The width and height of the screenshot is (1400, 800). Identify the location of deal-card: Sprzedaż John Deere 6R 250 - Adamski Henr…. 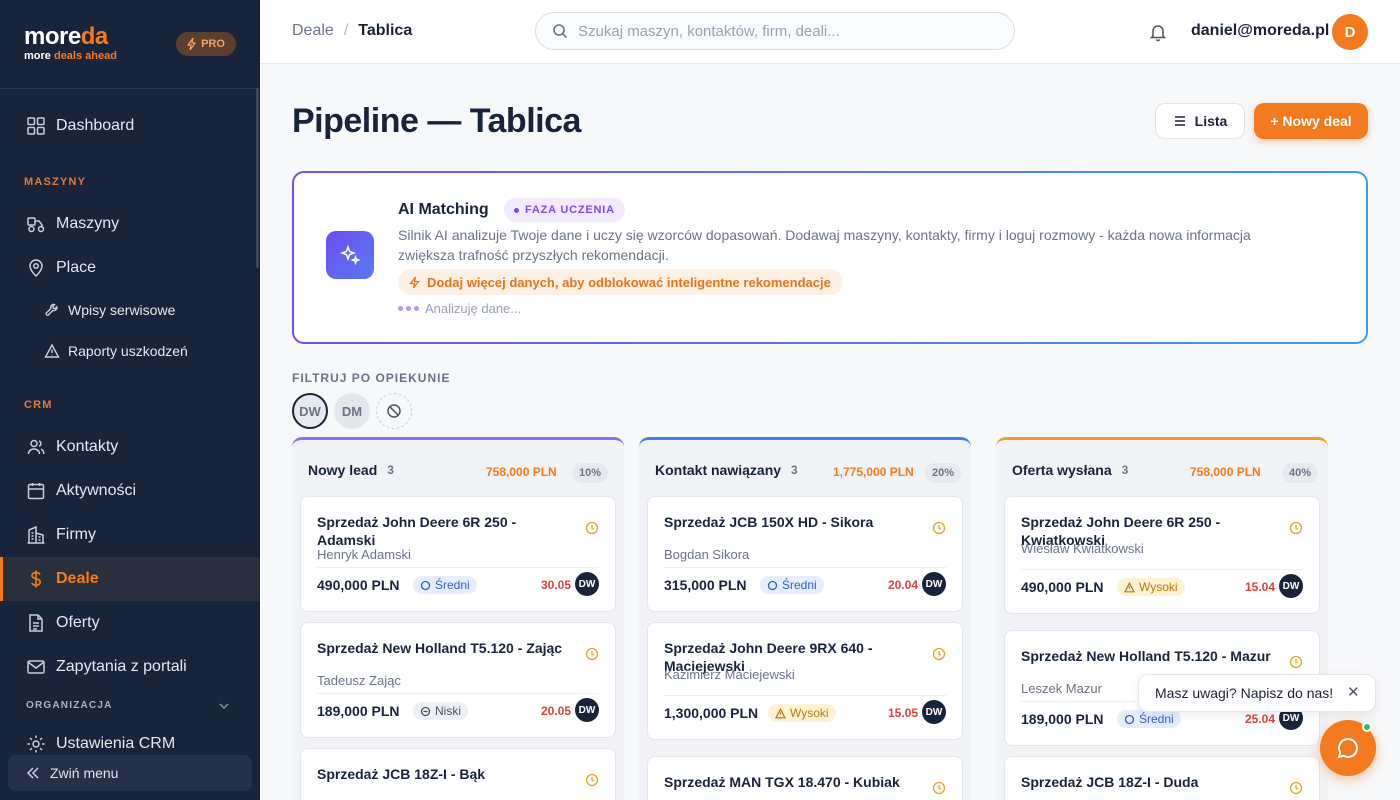
(458, 554).